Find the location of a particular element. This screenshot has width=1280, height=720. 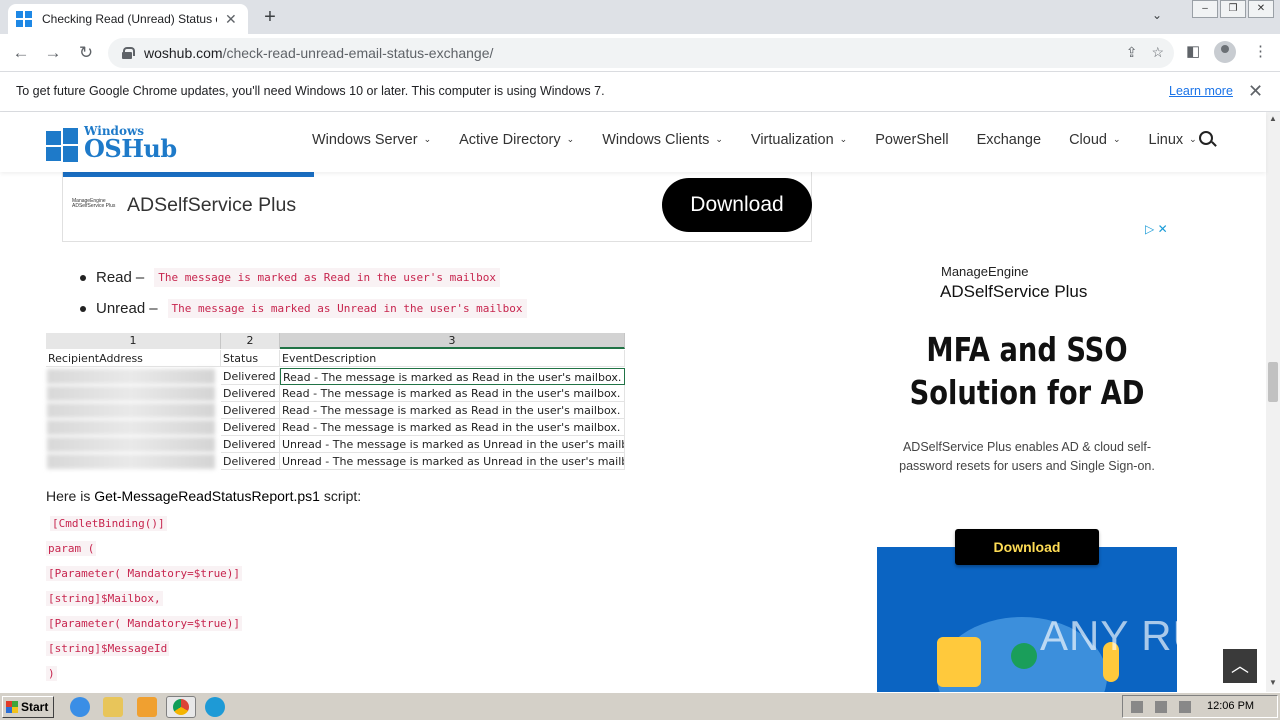

learn-more-link: Learn more is located at coordinates (1201, 91).